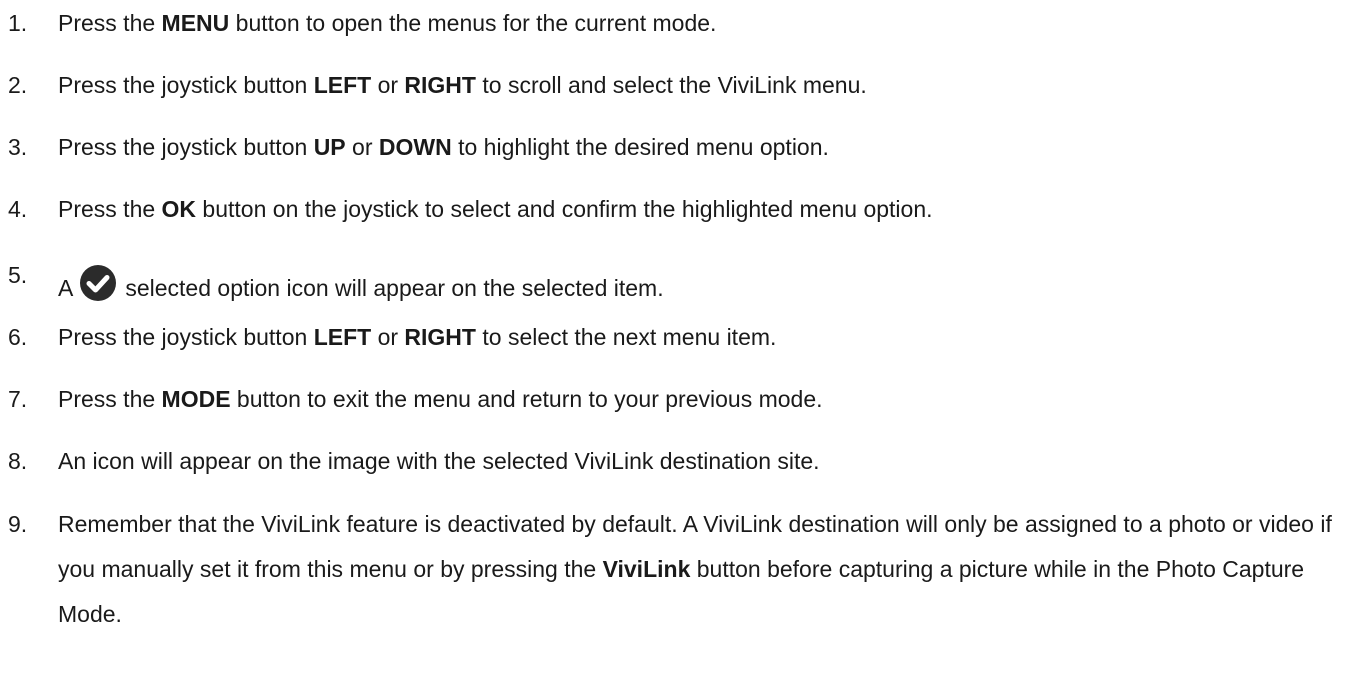 The image size is (1354, 673). What do you see at coordinates (329, 147) in the screenshot?
I see `keyword-up: UP` at bounding box center [329, 147].